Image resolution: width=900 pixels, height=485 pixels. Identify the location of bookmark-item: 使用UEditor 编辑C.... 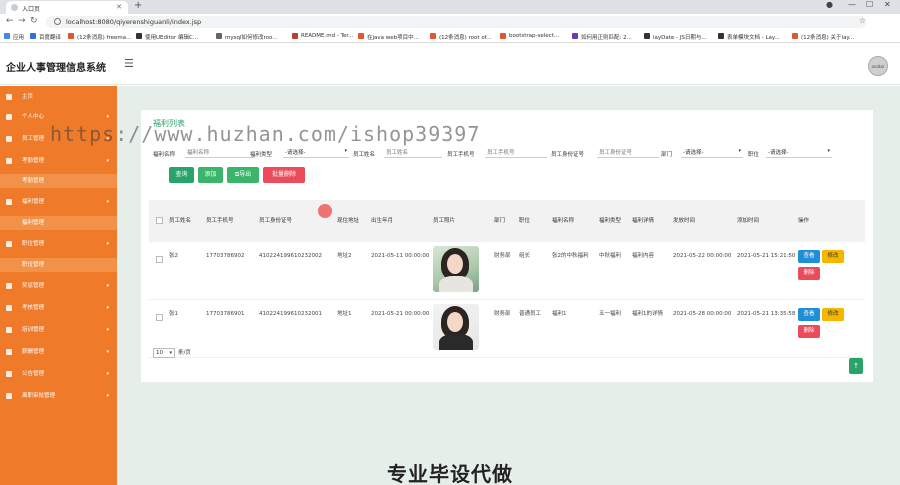
(167, 37).